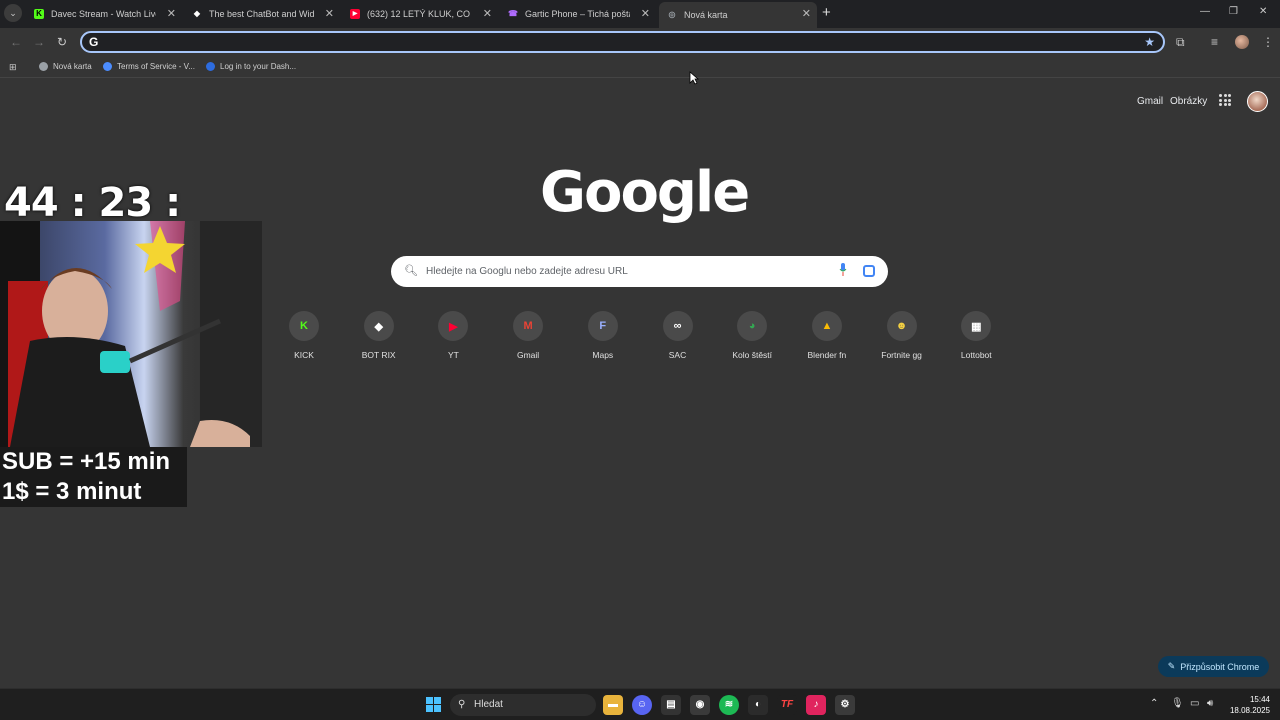 The height and width of the screenshot is (720, 1280). I want to click on bookmark-star-icon: ★, so click(1149, 42).